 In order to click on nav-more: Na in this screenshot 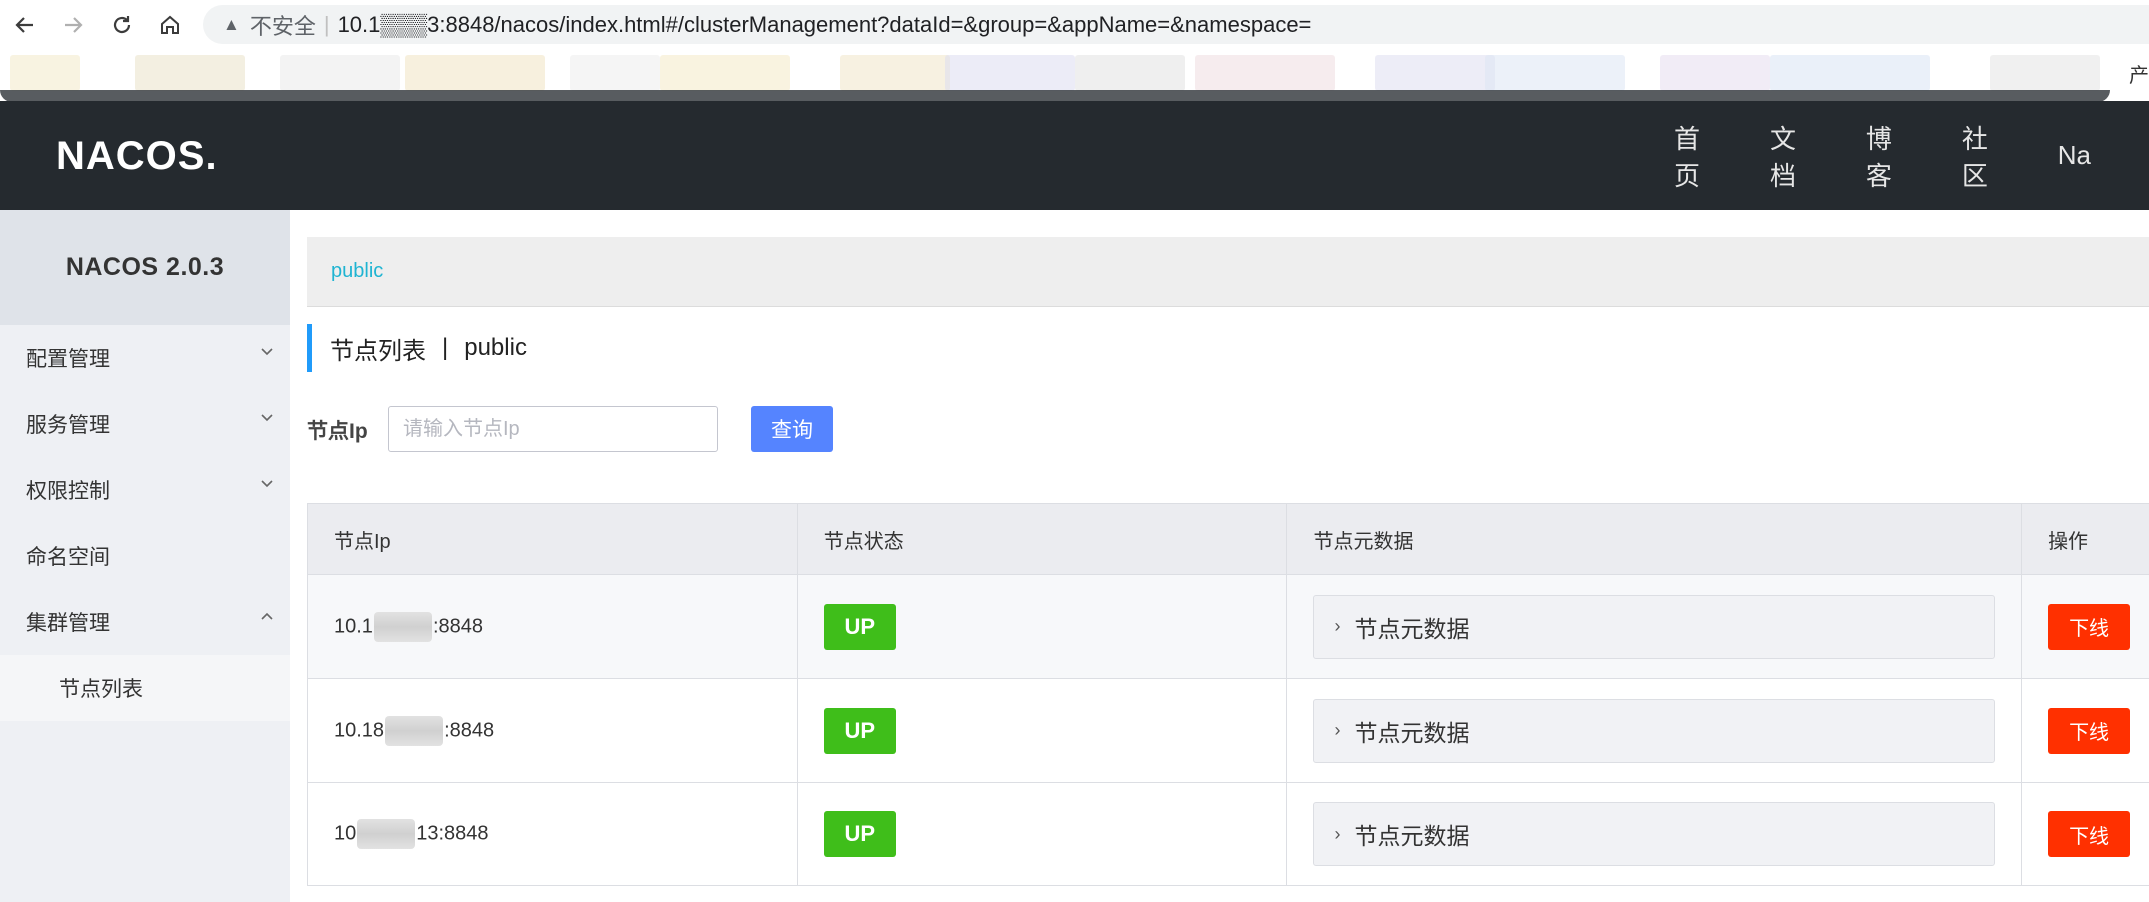, I will do `click(2074, 155)`.